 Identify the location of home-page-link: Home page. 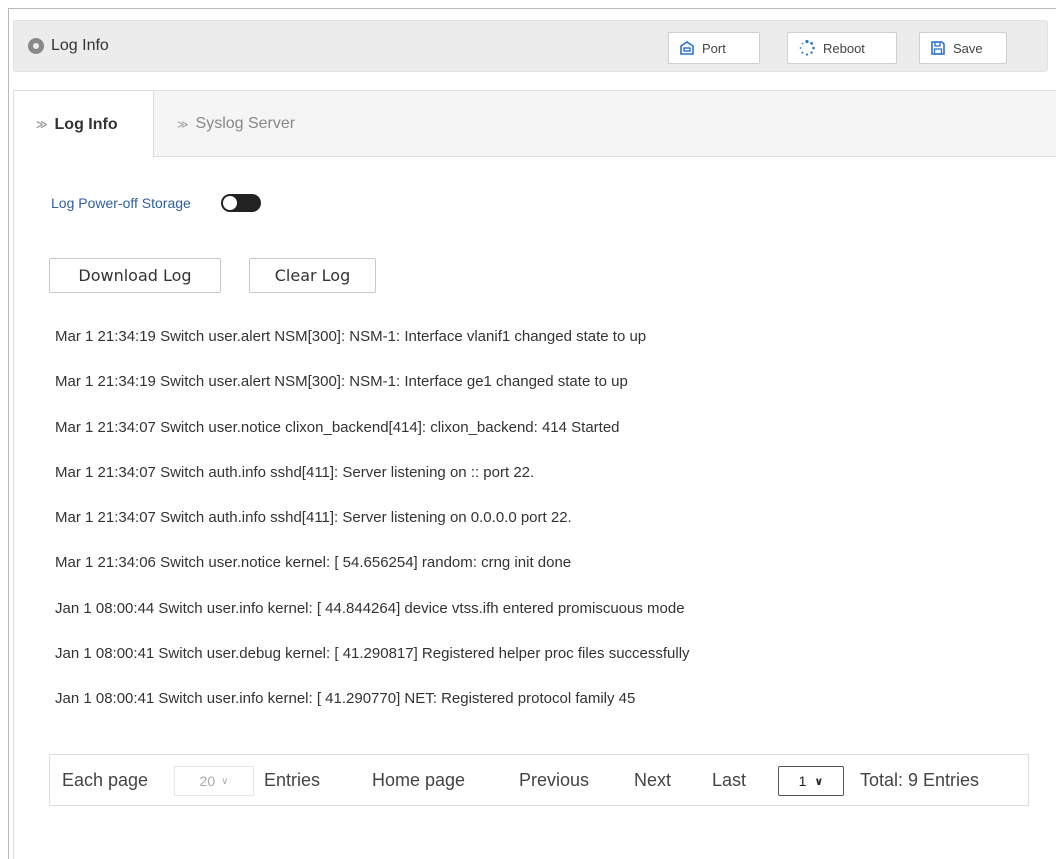
(418, 780).